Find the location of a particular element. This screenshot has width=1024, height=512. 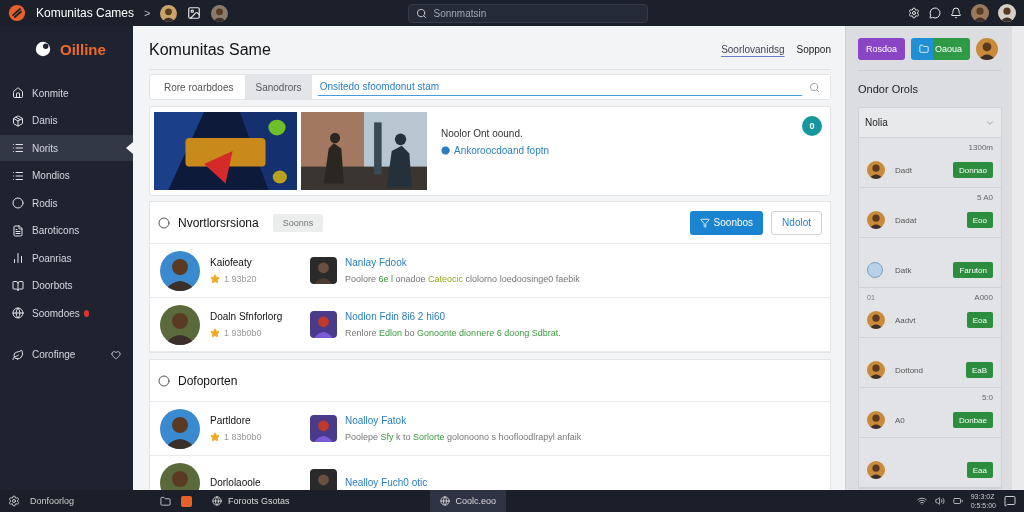

app-title: Komunitas Cames is located at coordinates (85, 13).